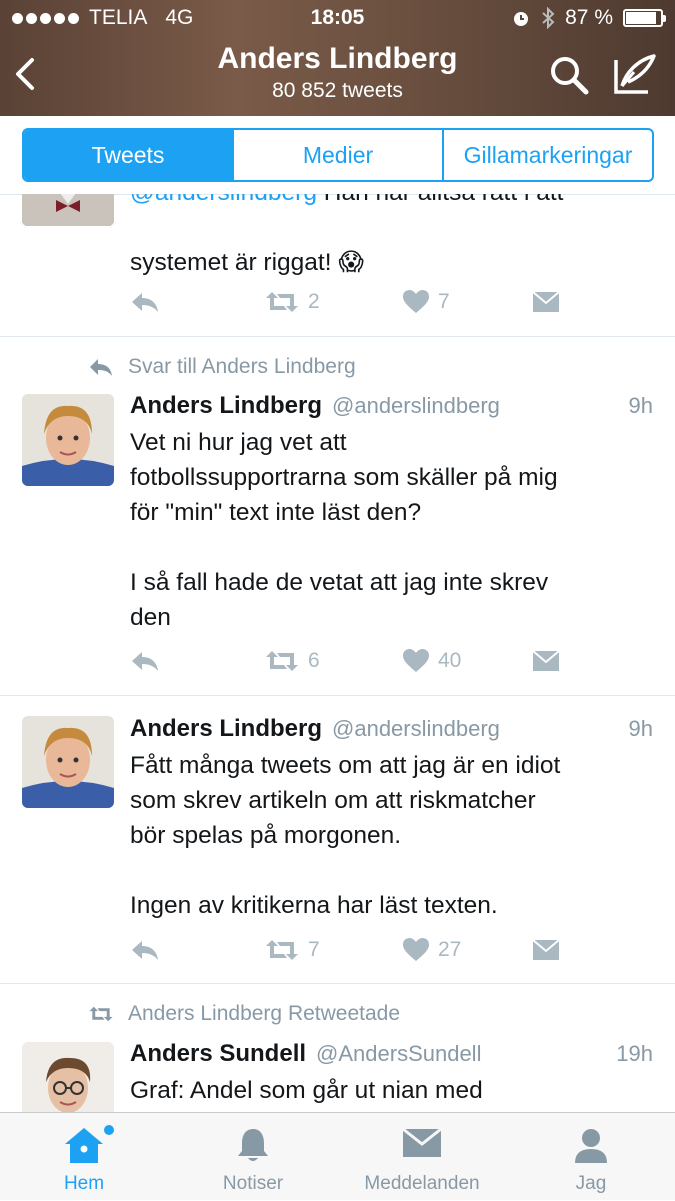  What do you see at coordinates (306, 1090) in the screenshot?
I see `tweet-text: Graf: Andel som går ut nian med` at bounding box center [306, 1090].